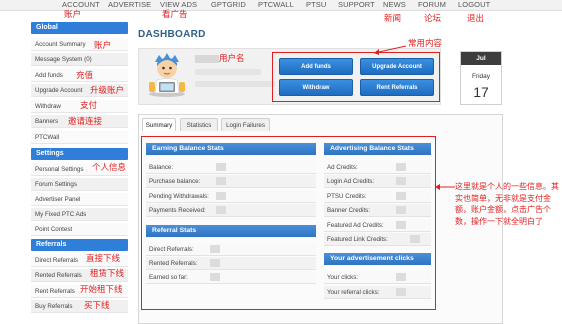 The width and height of the screenshot is (562, 324). I want to click on sidebar-item-point-contest: Point Contest, so click(79, 229).